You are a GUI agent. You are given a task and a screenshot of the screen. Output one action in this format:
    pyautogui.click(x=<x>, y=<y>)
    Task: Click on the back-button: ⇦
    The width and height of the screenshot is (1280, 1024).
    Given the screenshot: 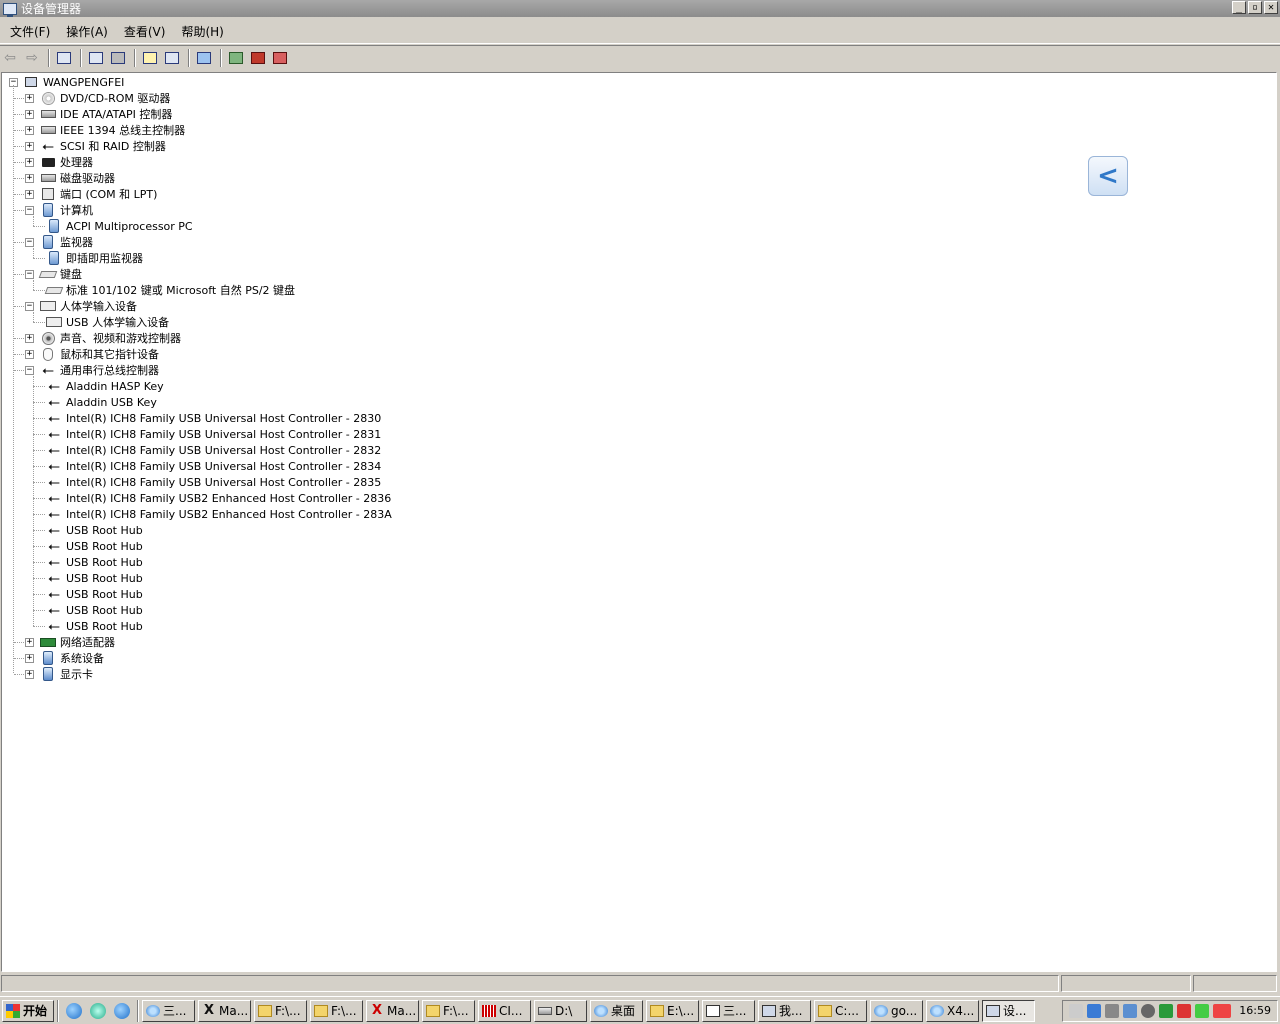 What is the action you would take?
    pyautogui.click(x=10, y=58)
    